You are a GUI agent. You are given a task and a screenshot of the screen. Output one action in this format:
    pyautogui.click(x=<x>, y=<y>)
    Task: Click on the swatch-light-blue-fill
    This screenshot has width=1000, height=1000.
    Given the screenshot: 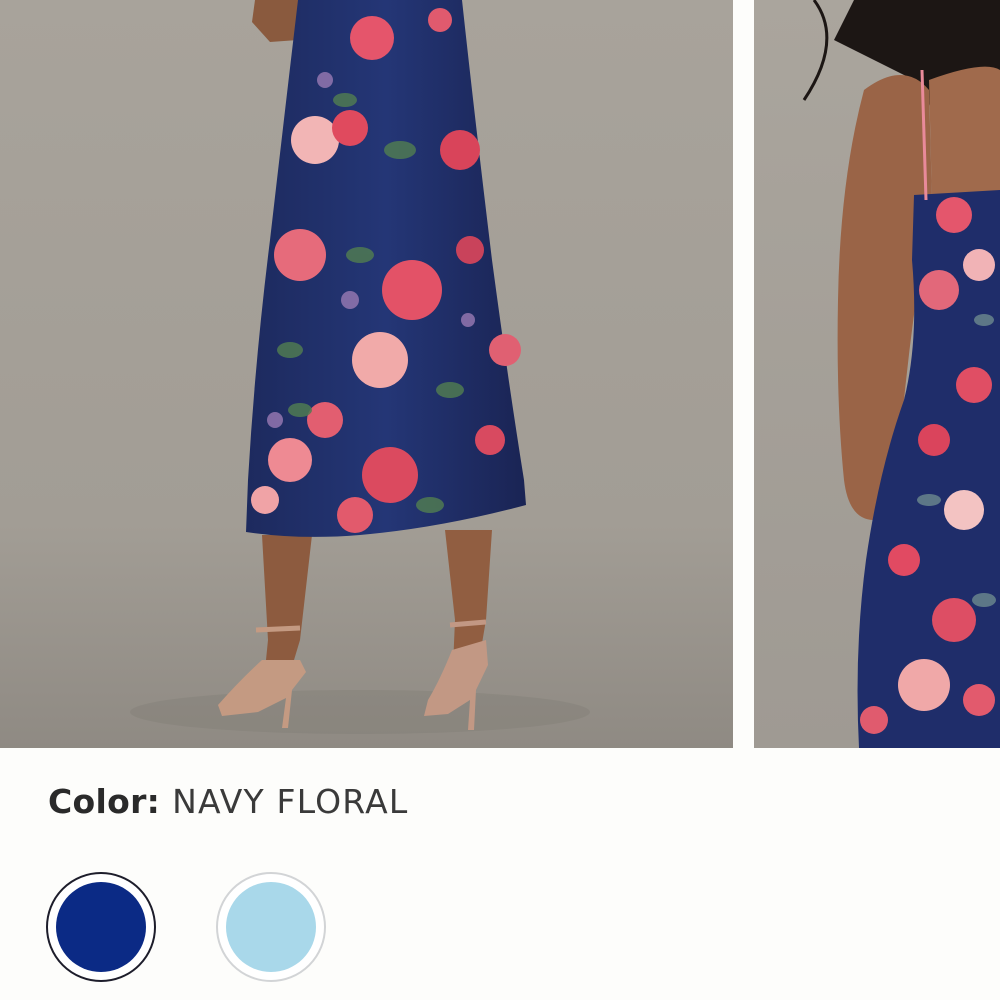 What is the action you would take?
    pyautogui.click(x=271, y=927)
    